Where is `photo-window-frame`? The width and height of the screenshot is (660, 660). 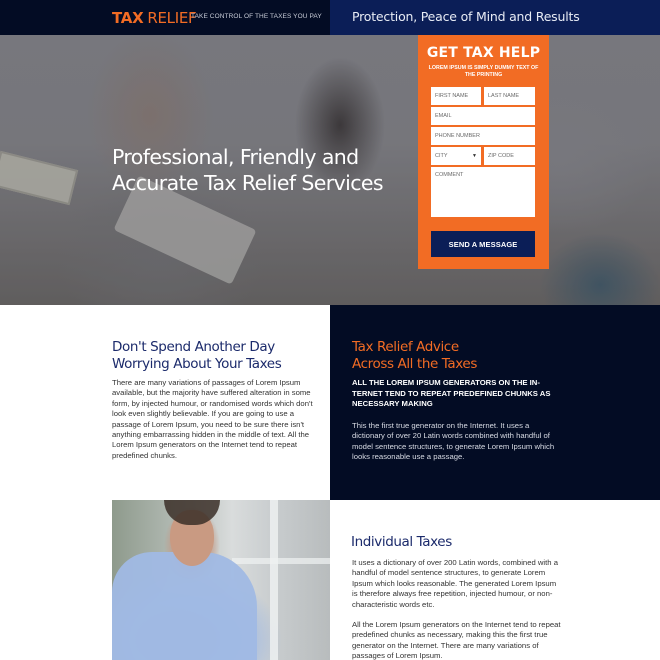 photo-window-frame is located at coordinates (274, 580).